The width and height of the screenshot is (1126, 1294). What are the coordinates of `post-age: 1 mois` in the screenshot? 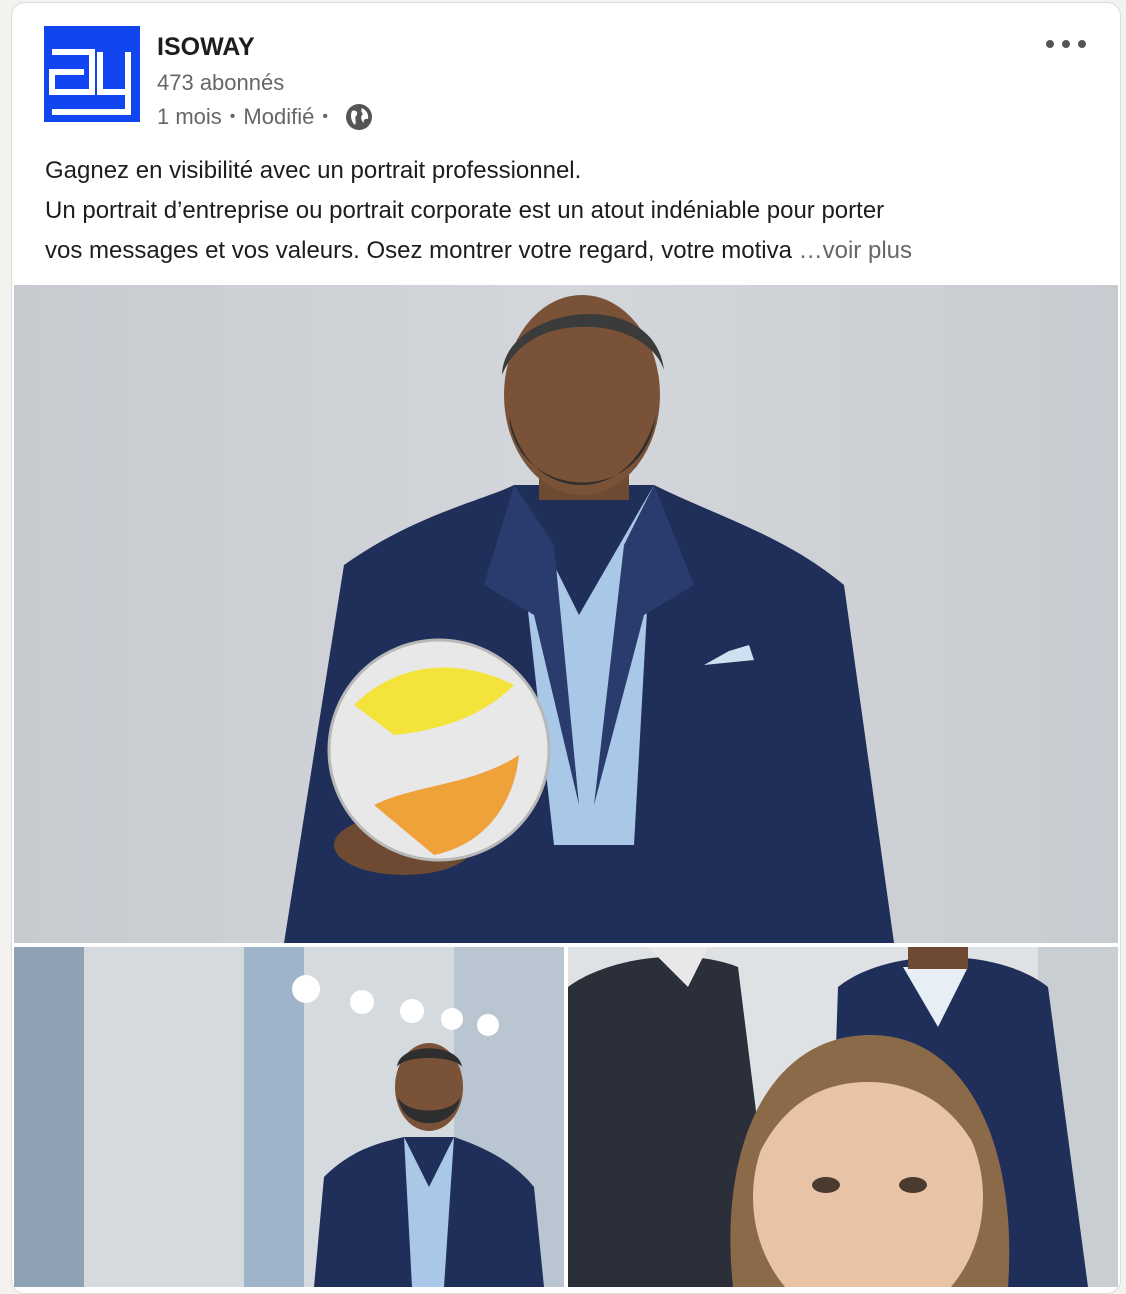 It's located at (189, 116).